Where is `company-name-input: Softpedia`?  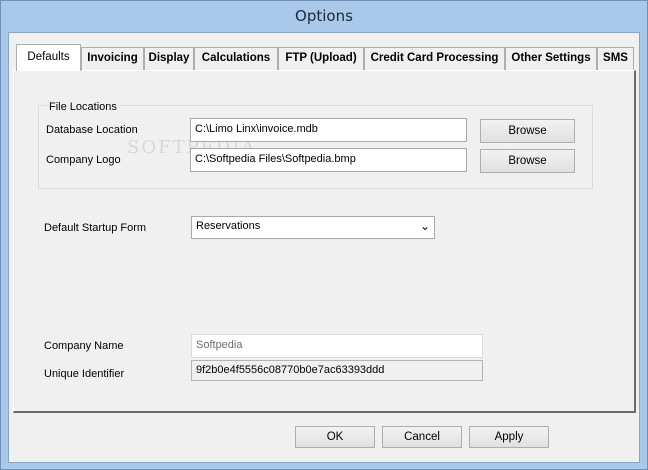 company-name-input: Softpedia is located at coordinates (337, 346).